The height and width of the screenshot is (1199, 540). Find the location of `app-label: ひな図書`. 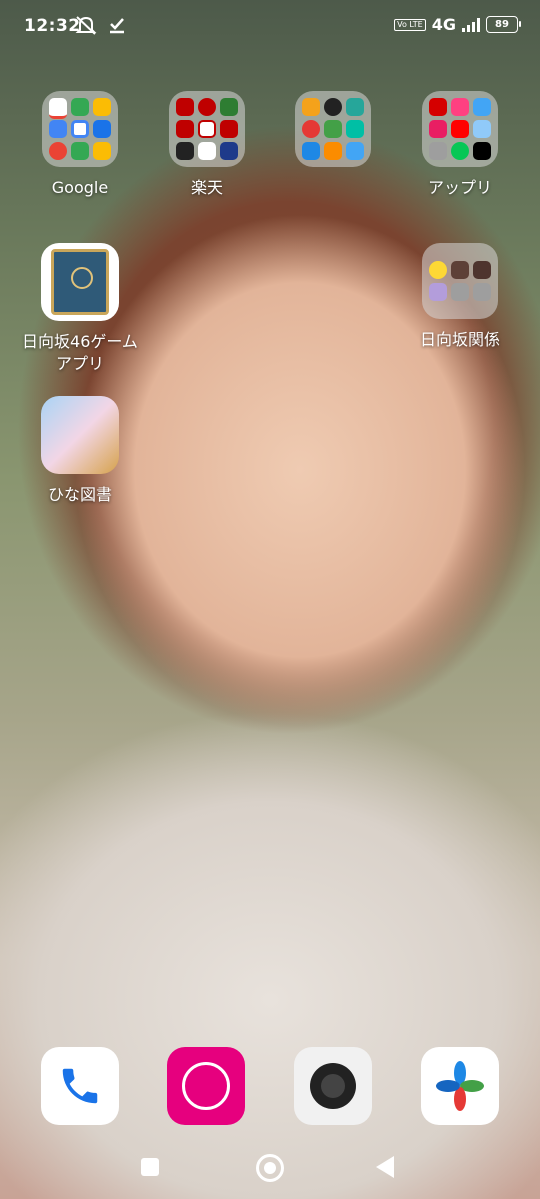

app-label: ひな図書 is located at coordinates (79, 494).